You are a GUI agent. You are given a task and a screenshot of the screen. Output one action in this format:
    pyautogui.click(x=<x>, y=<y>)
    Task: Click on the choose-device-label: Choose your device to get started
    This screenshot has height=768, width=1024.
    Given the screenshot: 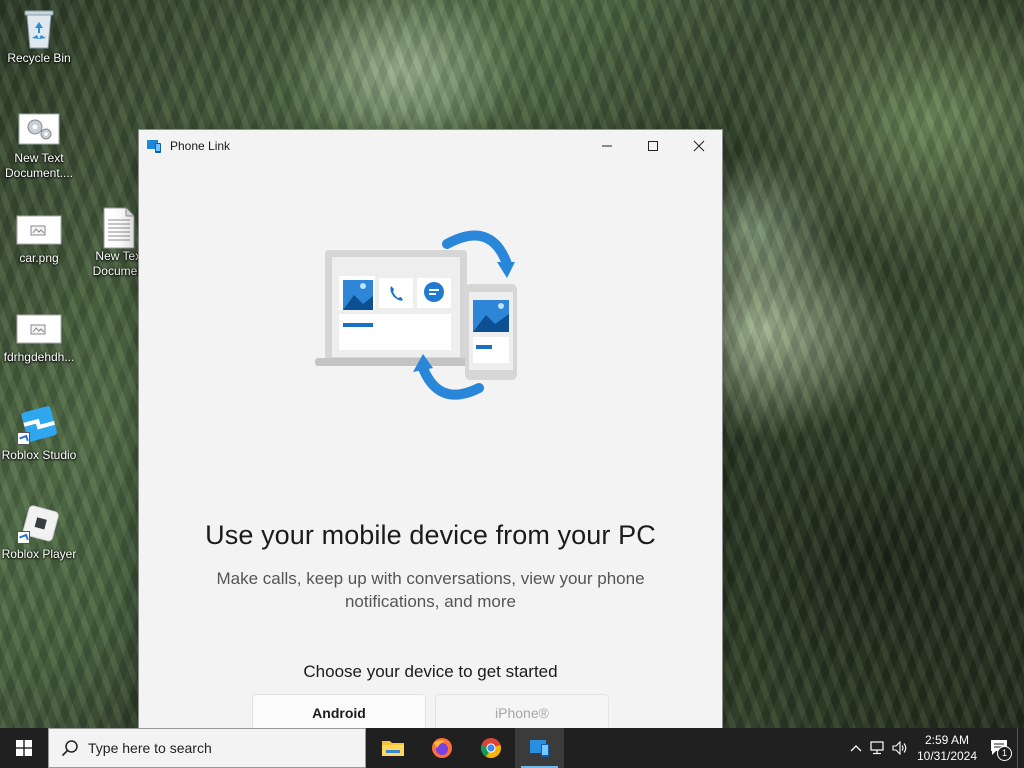 What is the action you would take?
    pyautogui.click(x=430, y=671)
    